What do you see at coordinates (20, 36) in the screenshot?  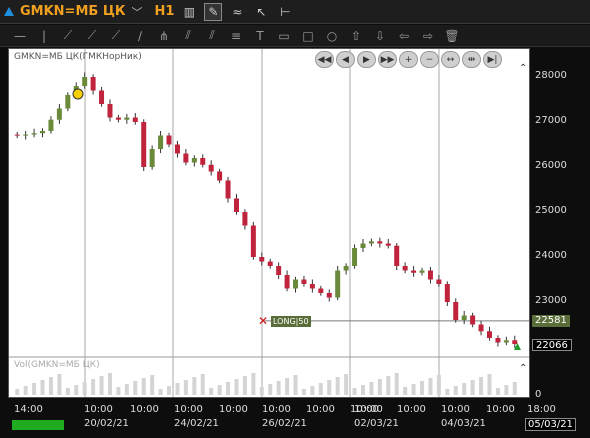 I see `hline-icon: —` at bounding box center [20, 36].